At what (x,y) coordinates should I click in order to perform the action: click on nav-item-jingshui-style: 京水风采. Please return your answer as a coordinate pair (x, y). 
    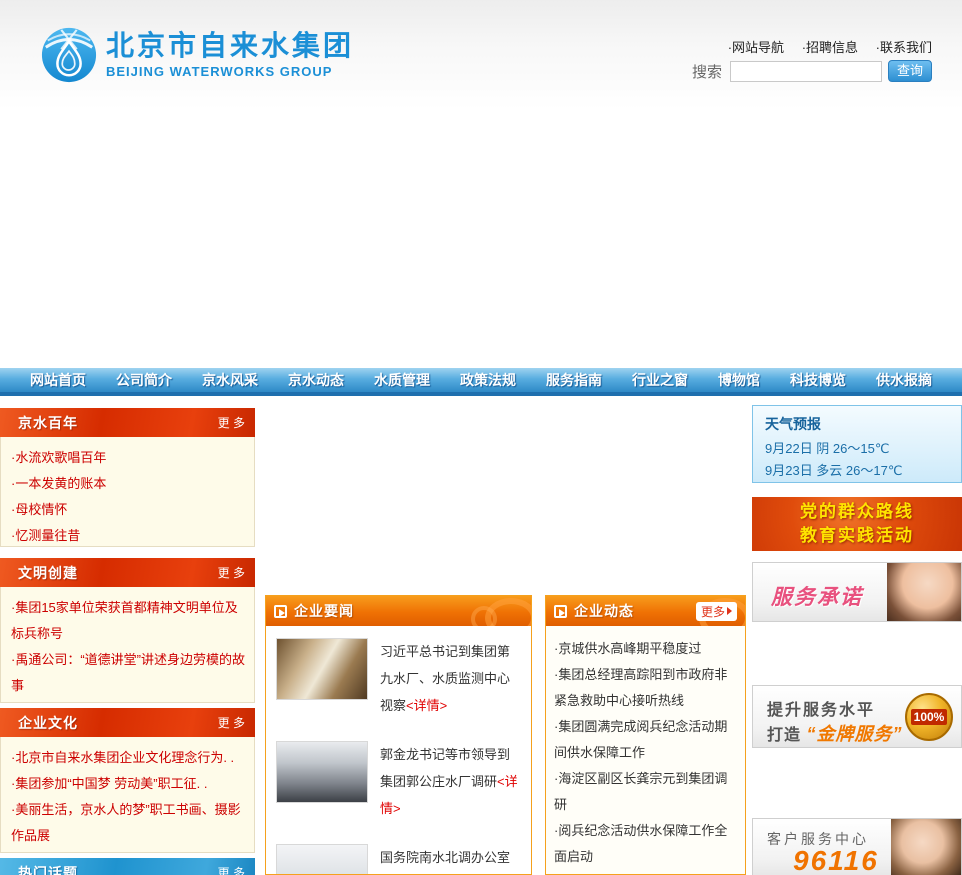
    Looking at the image, I should click on (230, 380).